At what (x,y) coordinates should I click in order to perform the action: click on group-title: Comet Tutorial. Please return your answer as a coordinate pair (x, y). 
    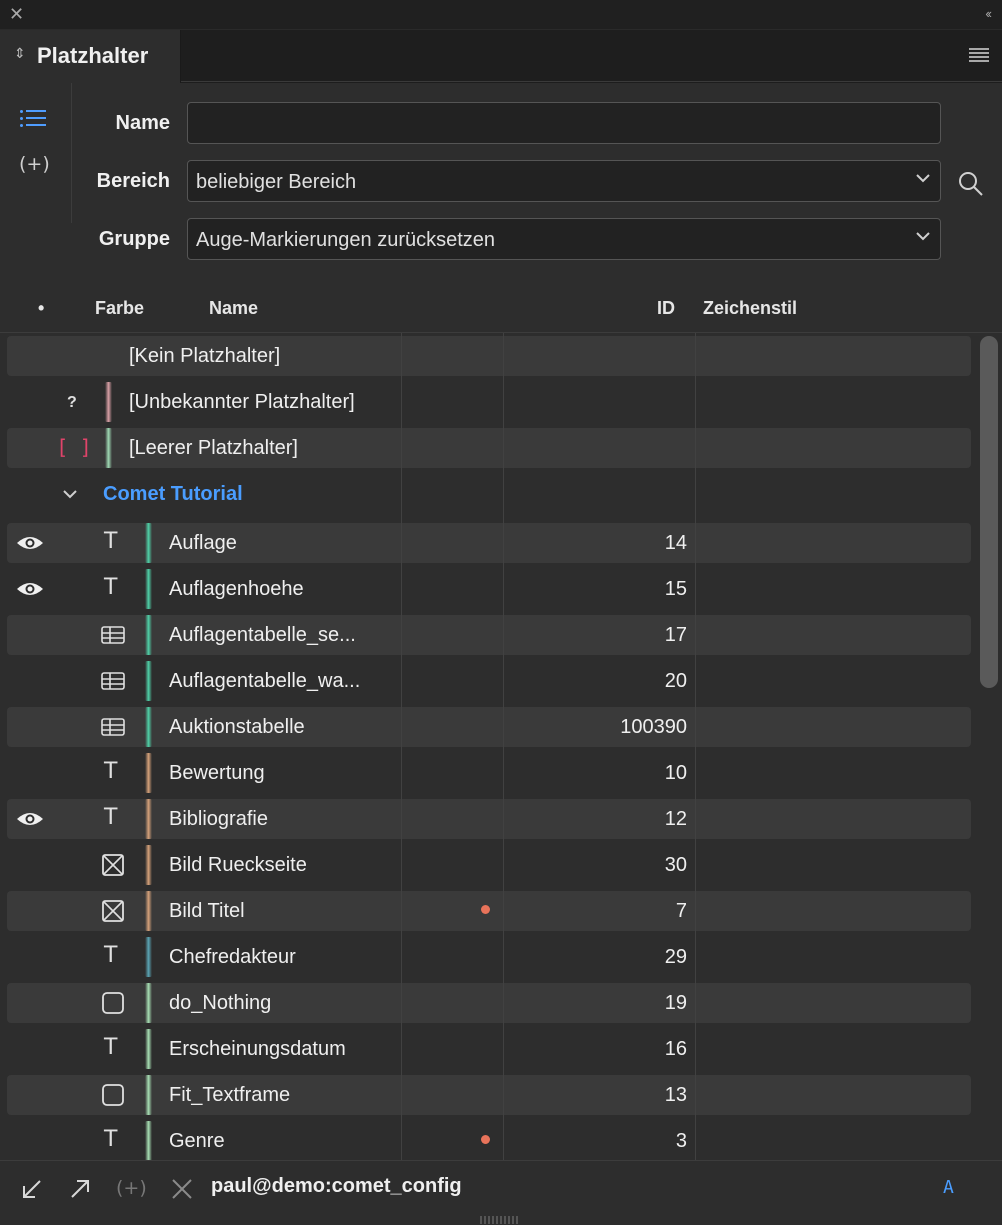
    Looking at the image, I should click on (173, 494).